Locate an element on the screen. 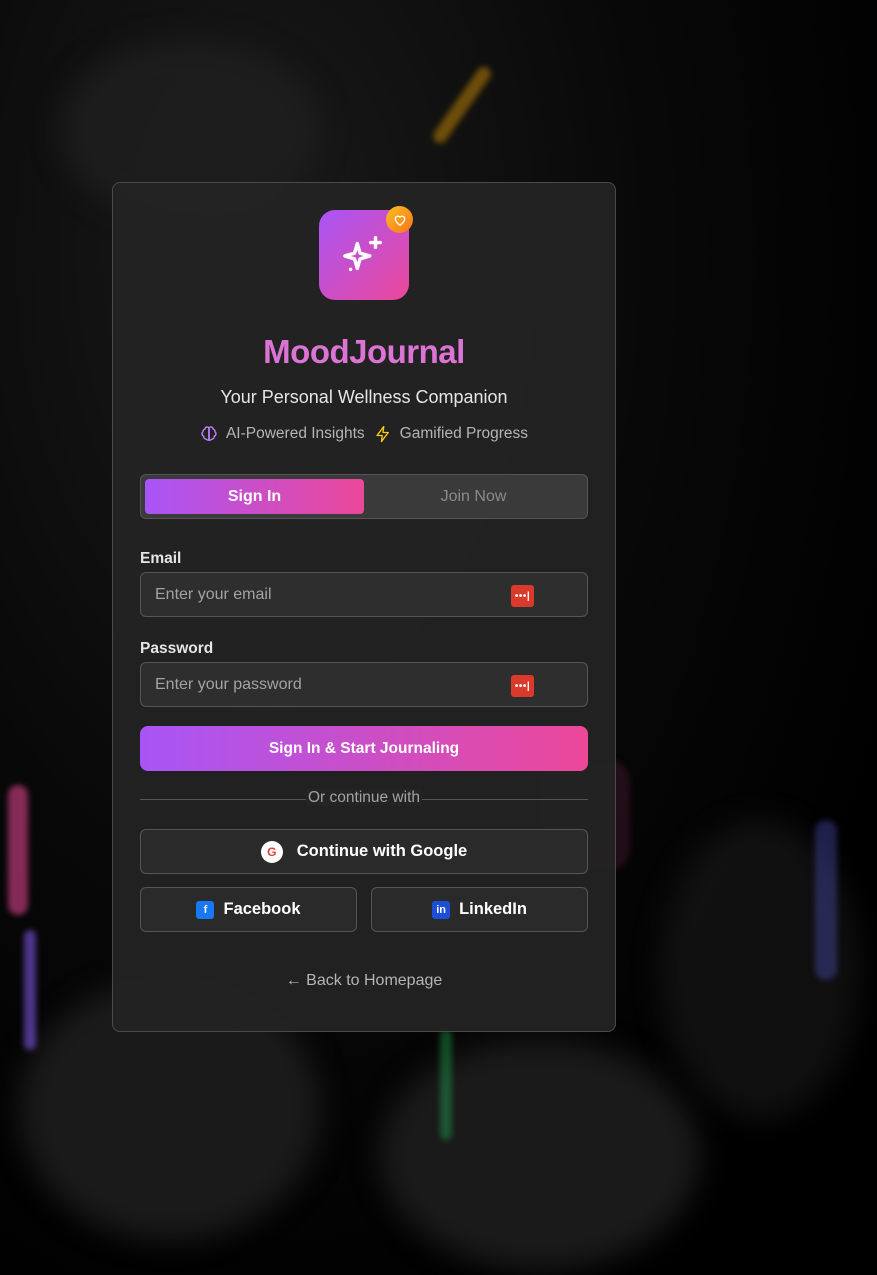  facebook-button-label: Facebook is located at coordinates (262, 909).